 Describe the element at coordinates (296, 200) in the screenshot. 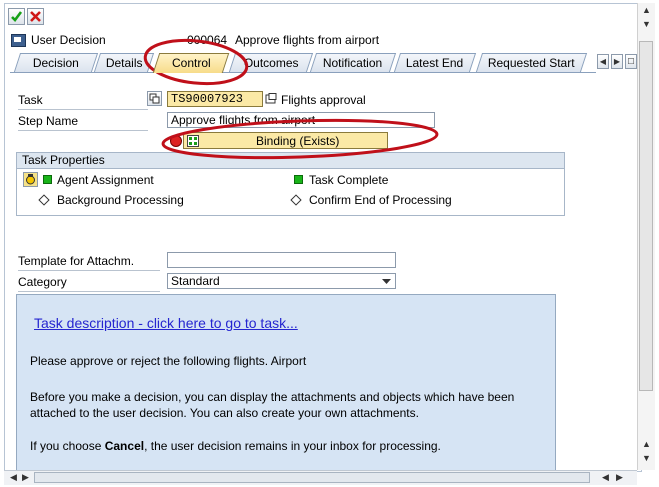

I see `confirm-end-icon` at that location.